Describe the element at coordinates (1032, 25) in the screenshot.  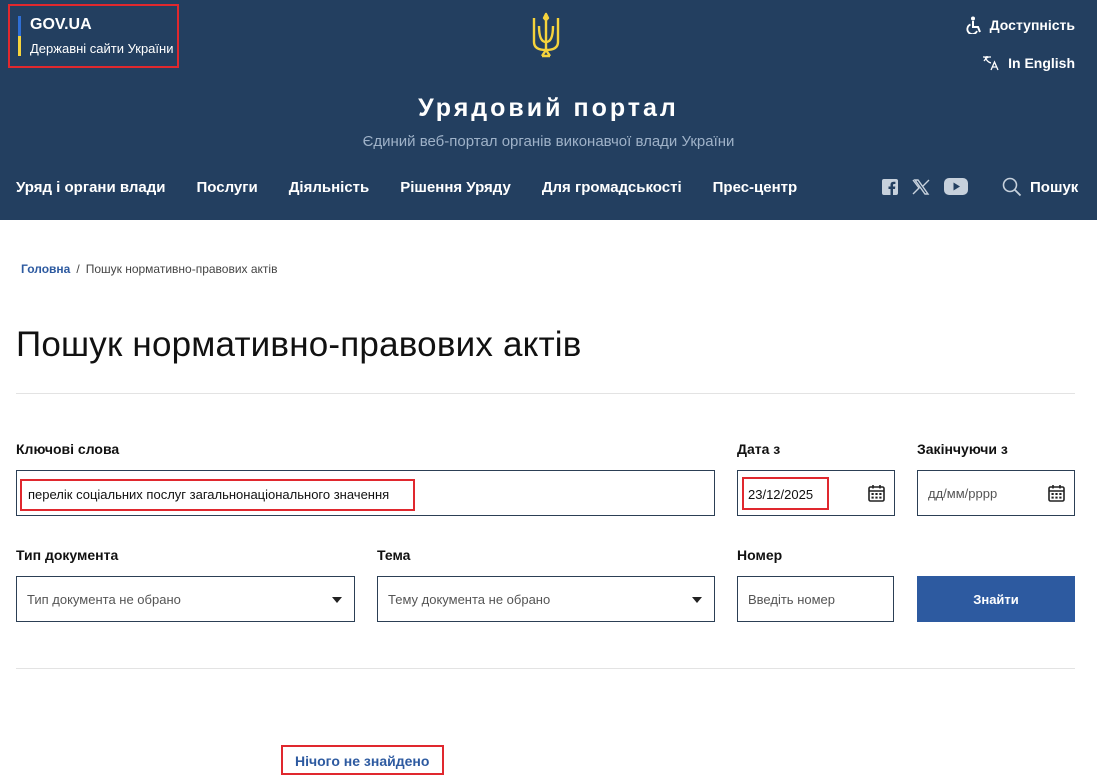
I see `accessibility-label: Доступність` at that location.